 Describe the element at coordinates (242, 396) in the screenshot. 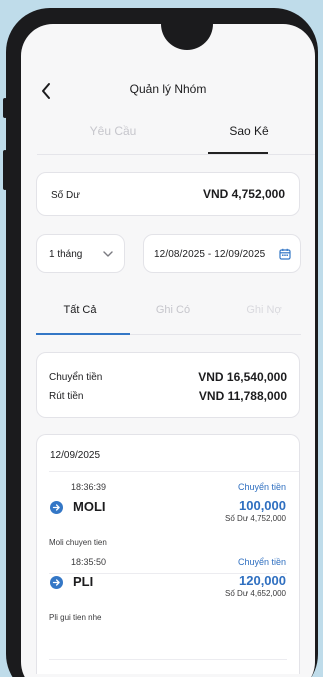

I see `withdraw-value: VND 11,788,000` at that location.